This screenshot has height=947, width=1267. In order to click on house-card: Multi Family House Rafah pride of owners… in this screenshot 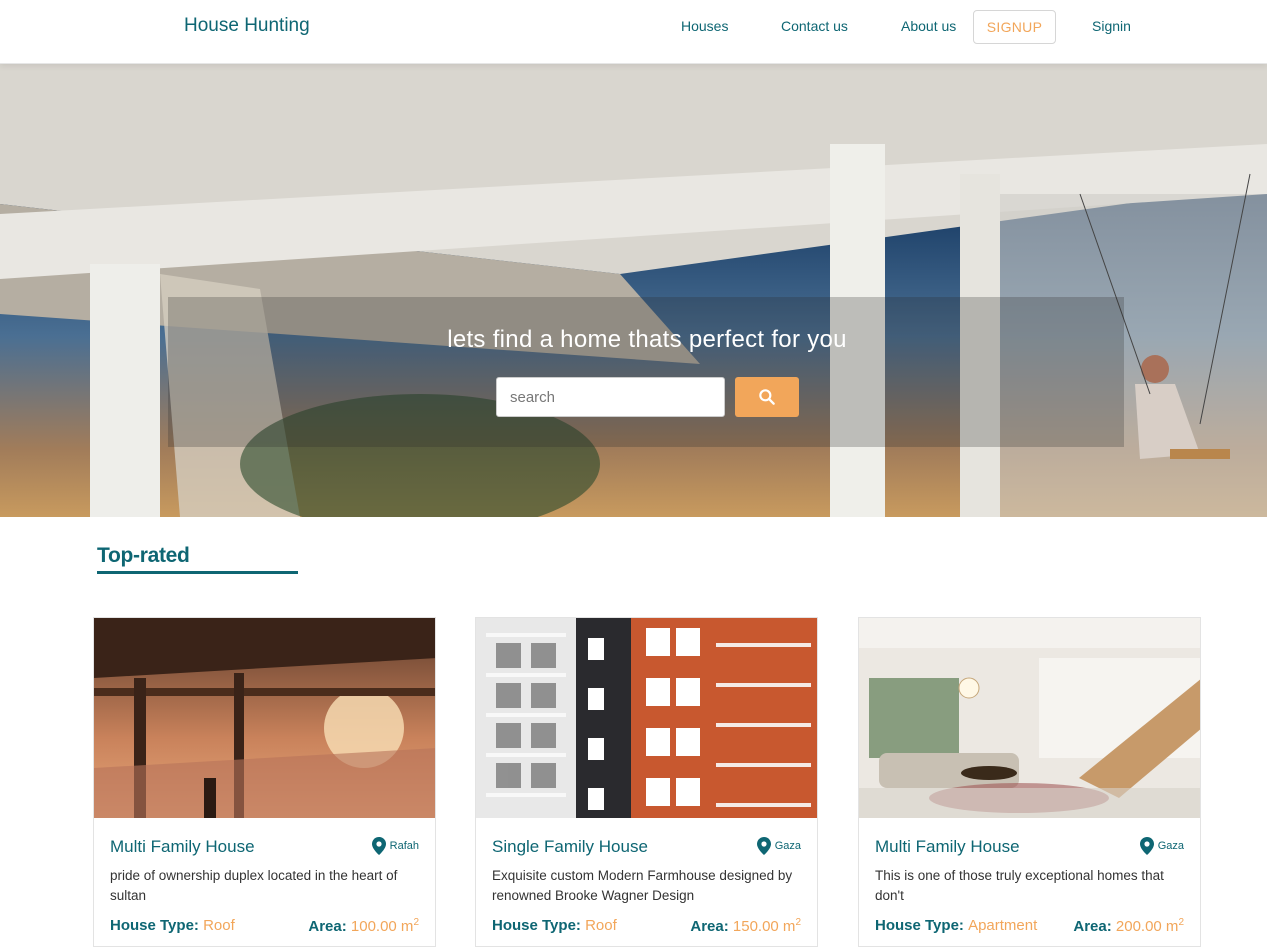, I will do `click(264, 782)`.